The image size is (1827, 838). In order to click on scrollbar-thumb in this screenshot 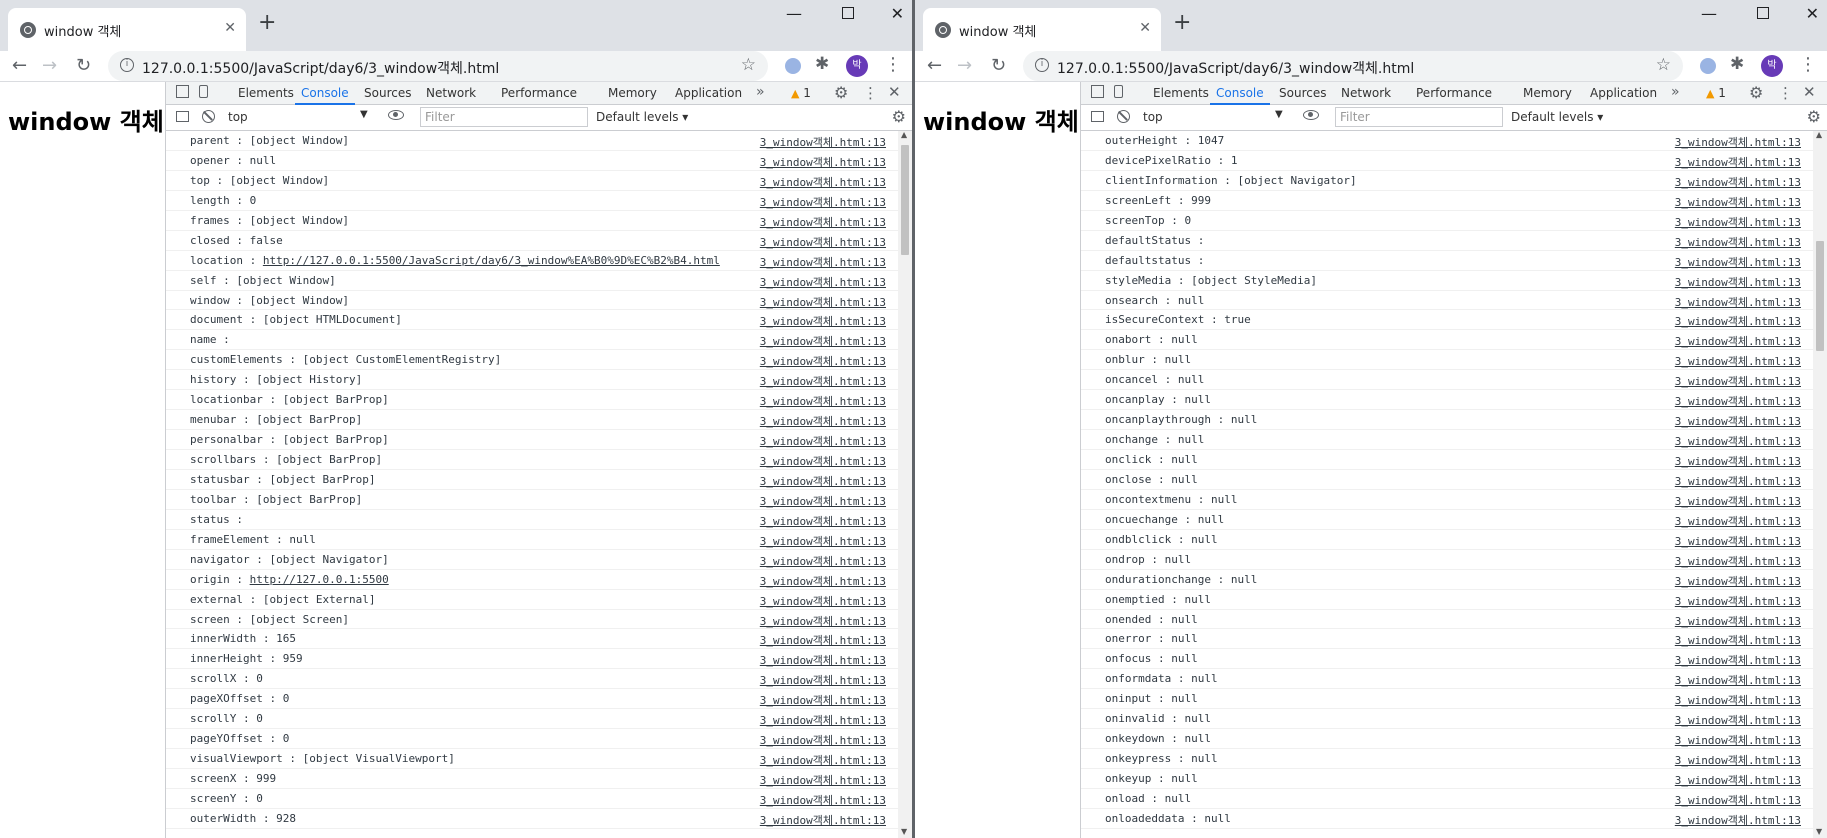, I will do `click(1820, 296)`.